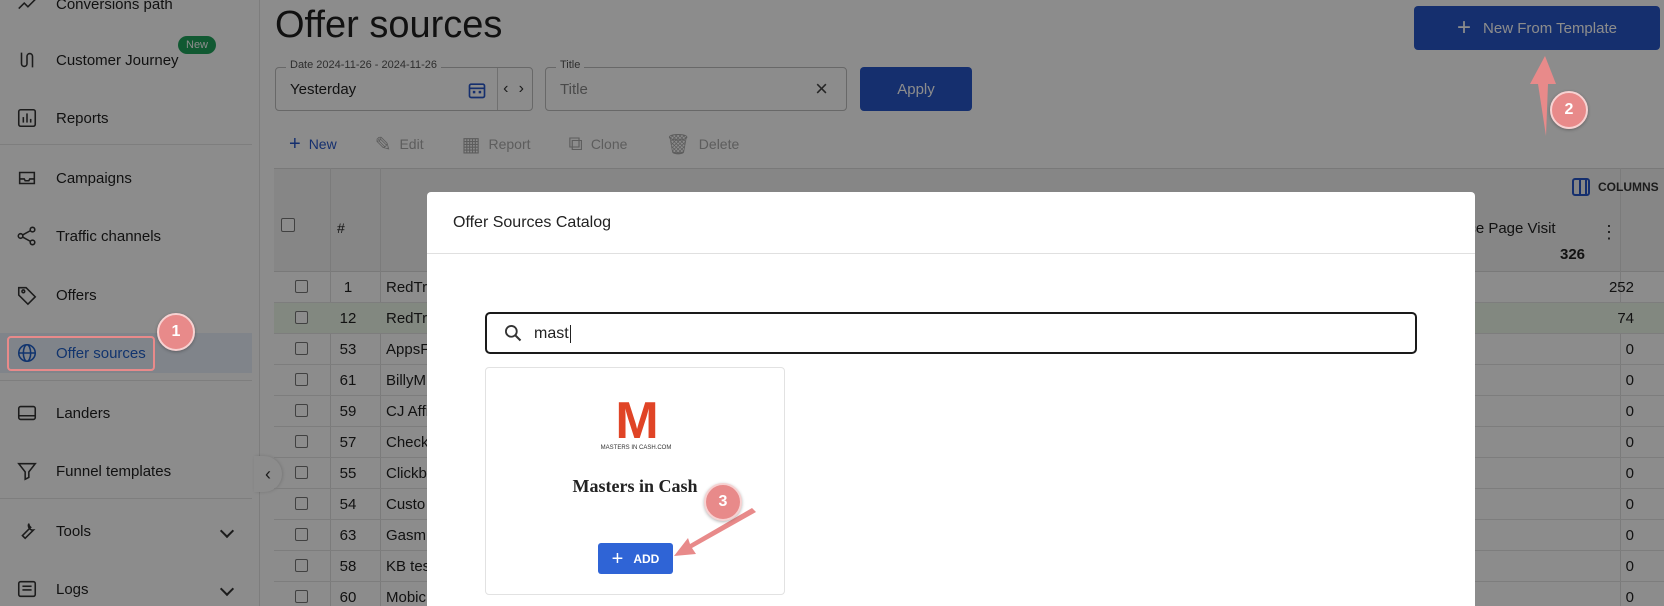 The height and width of the screenshot is (606, 1664). What do you see at coordinates (513, 333) in the screenshot?
I see `search-icon` at bounding box center [513, 333].